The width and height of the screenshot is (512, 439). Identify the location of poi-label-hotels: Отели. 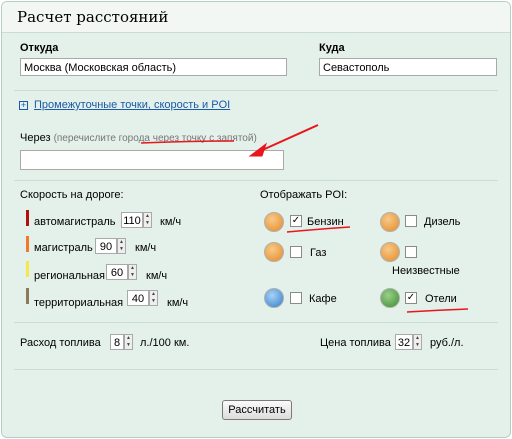
(441, 299).